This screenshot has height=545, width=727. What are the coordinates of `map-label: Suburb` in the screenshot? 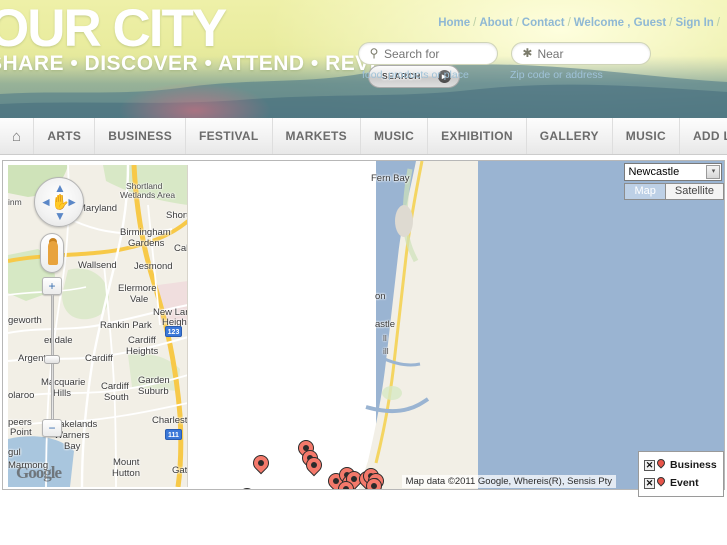 It's located at (153, 391).